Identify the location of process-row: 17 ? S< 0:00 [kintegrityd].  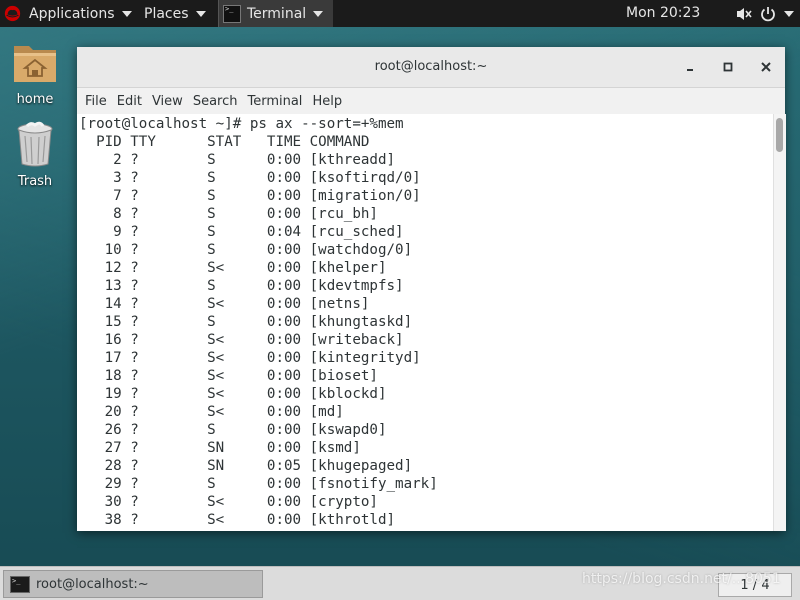
(250, 358).